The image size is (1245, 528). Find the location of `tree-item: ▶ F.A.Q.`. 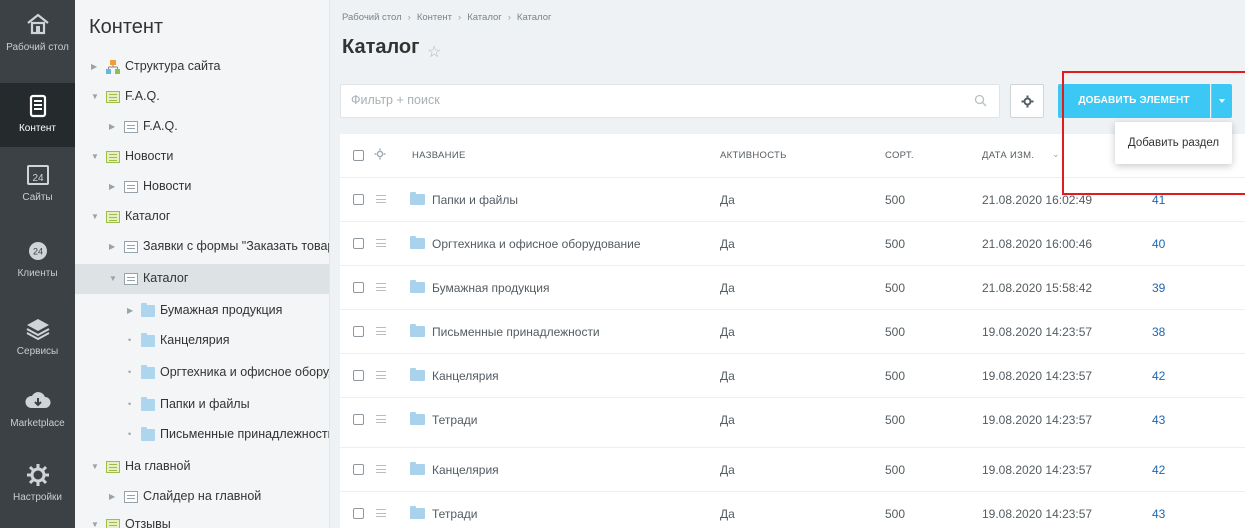

tree-item: ▶ F.A.Q. is located at coordinates (202, 127).